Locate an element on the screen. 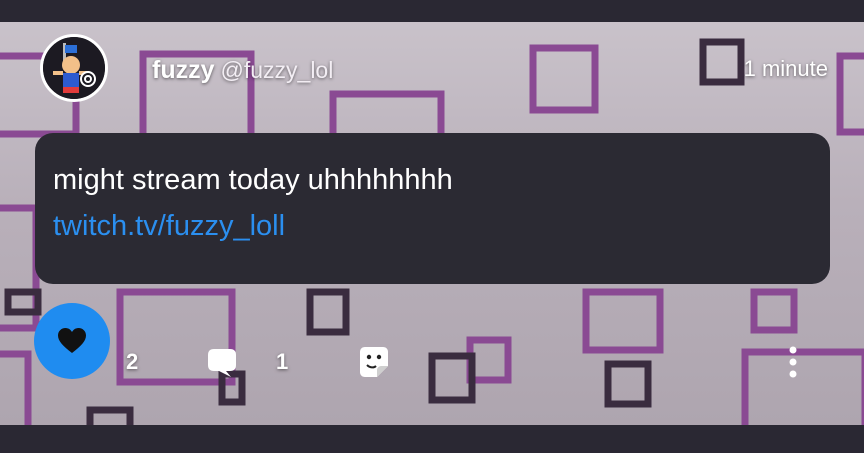 The height and width of the screenshot is (453, 864). author-handle: @fuzzy_lol is located at coordinates (277, 70).